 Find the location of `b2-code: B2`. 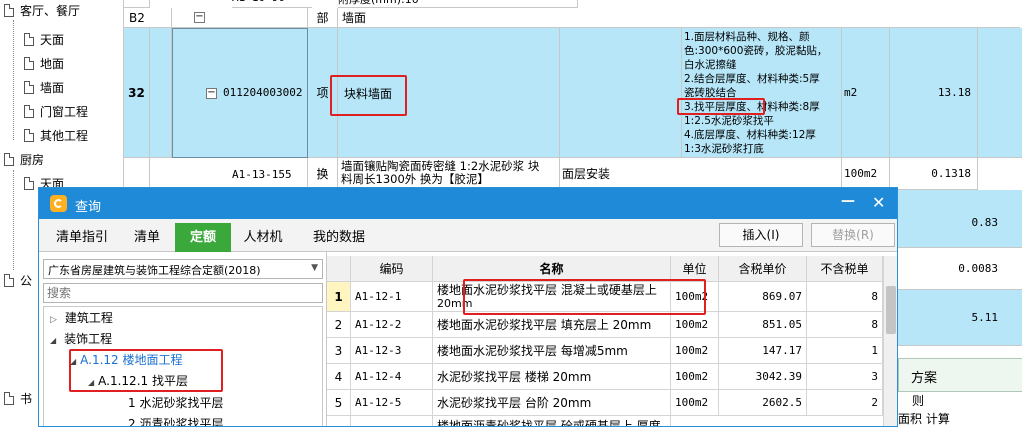

b2-code: B2 is located at coordinates (148, 18).